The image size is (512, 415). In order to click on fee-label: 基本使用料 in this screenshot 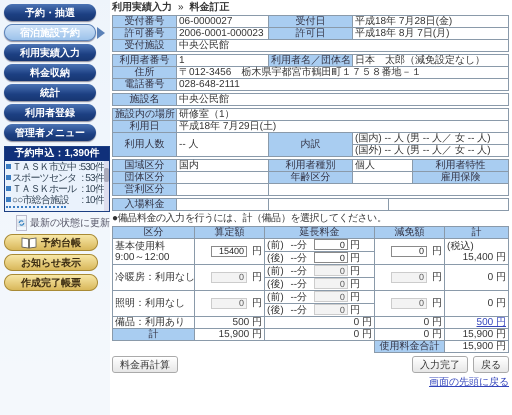, I will do `click(140, 246)`.